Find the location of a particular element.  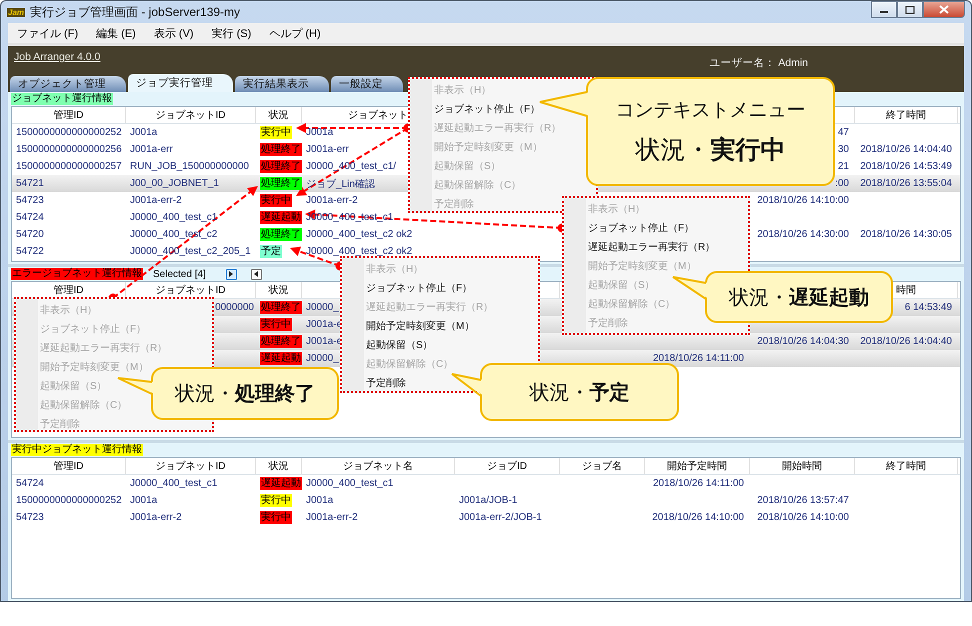

product-link: Job Arranger 4.0.0 is located at coordinates (57, 57).